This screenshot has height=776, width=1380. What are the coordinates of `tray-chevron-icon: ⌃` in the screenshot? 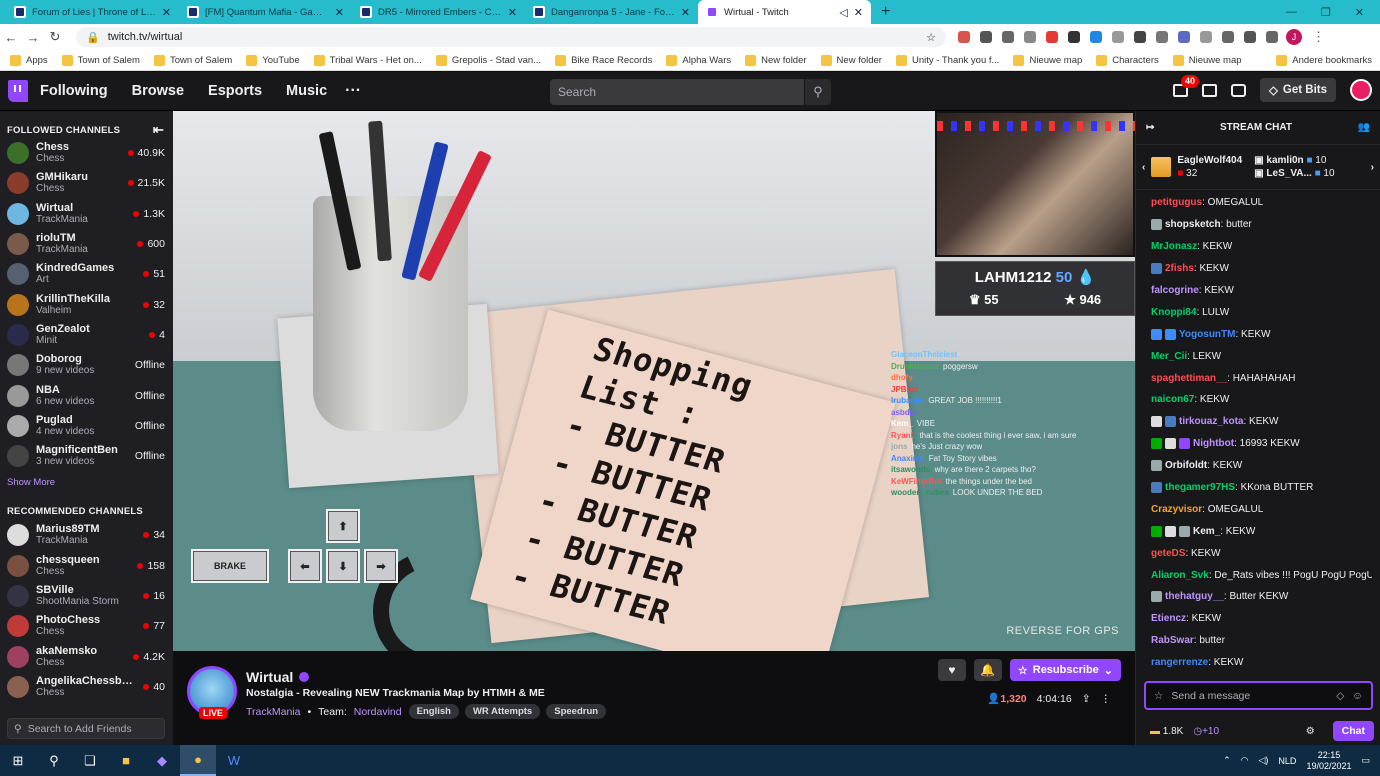 It's located at (1227, 760).